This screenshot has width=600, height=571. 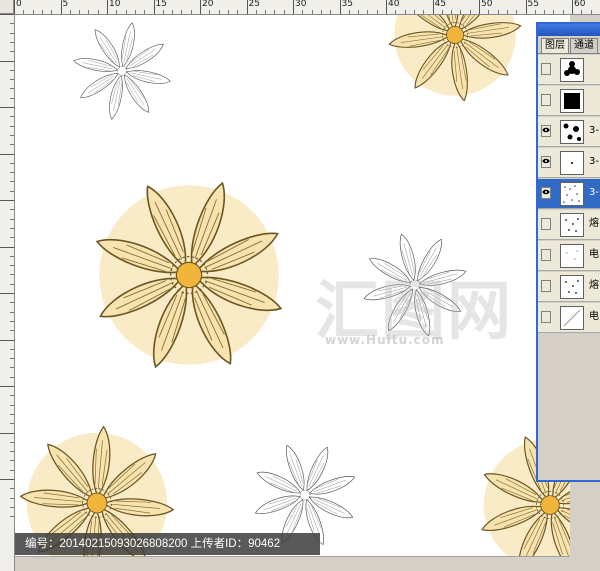 I want to click on ruler-top-label: 55, so click(x=533, y=4).